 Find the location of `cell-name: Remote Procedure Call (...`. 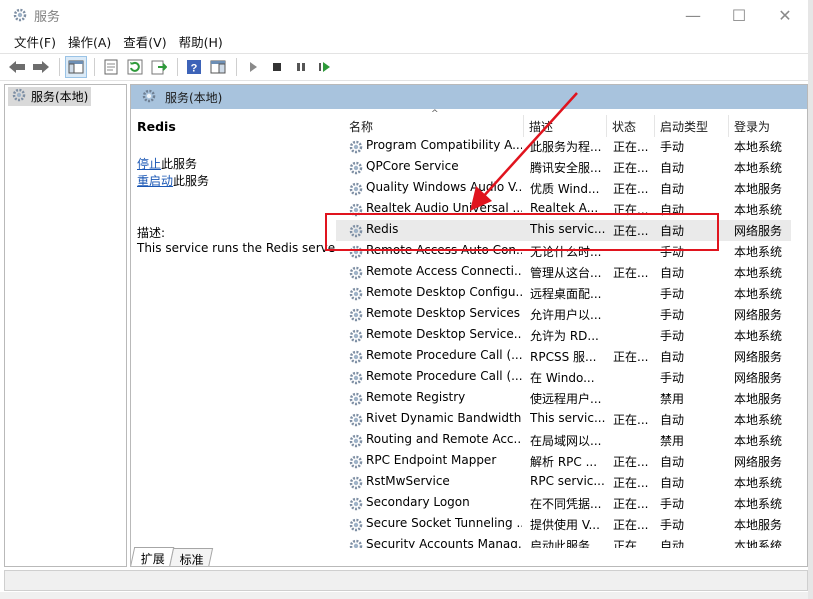

cell-name: Remote Procedure Call (... is located at coordinates (444, 376).